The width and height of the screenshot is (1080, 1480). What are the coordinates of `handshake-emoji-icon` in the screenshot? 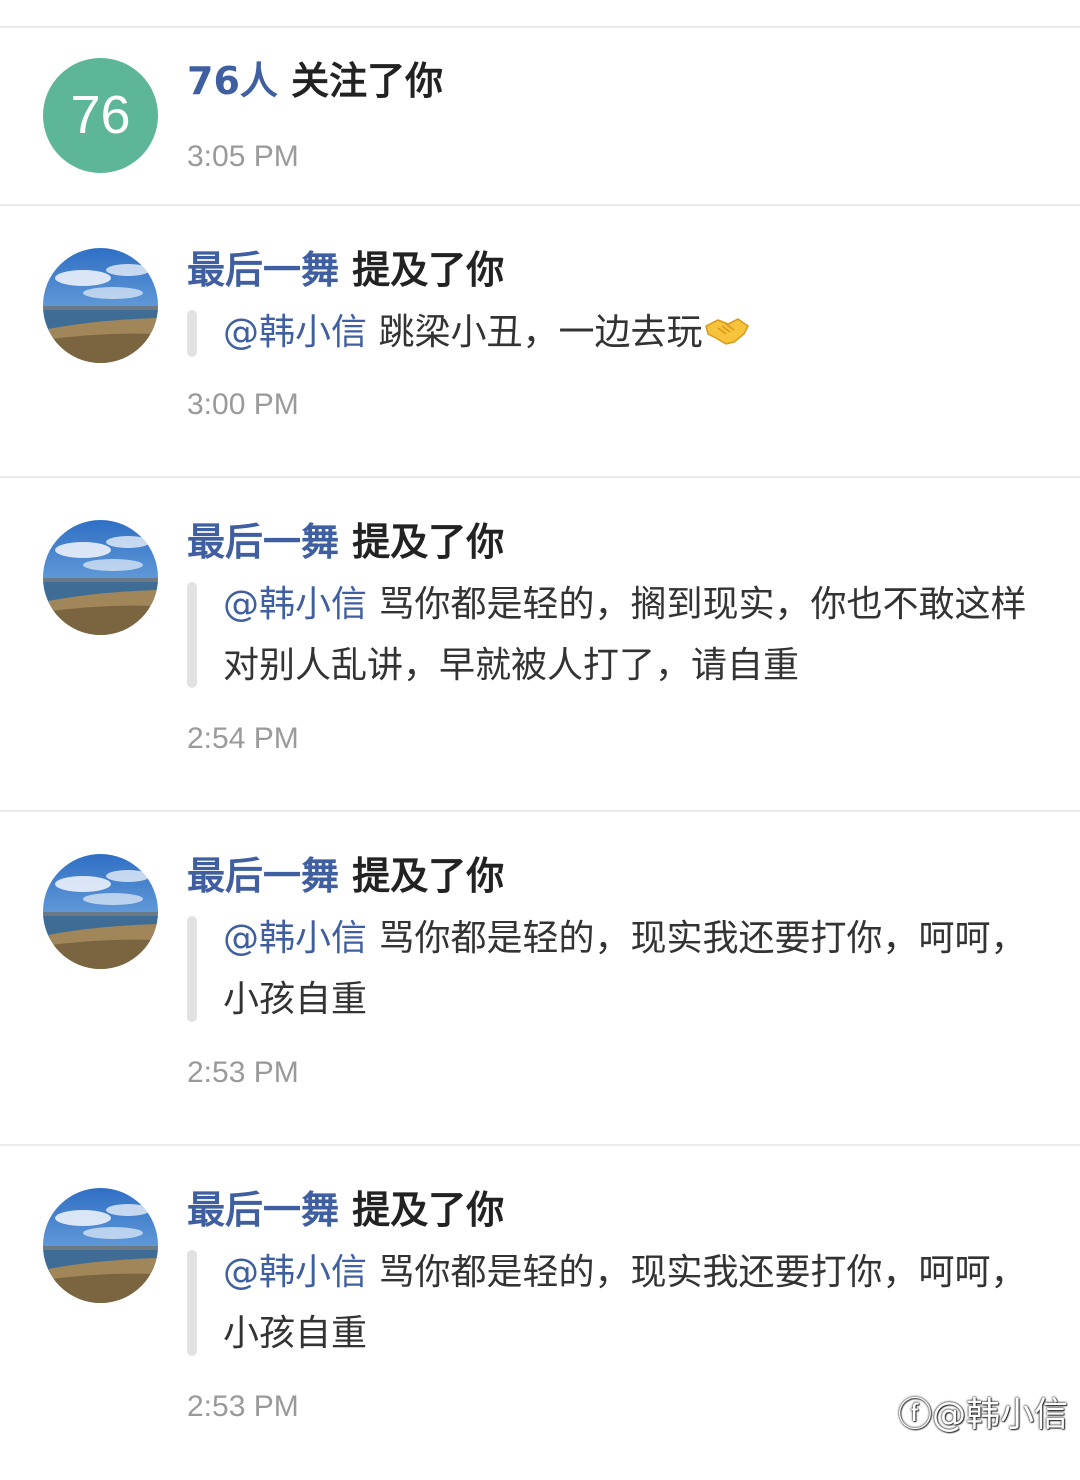 It's located at (727, 334).